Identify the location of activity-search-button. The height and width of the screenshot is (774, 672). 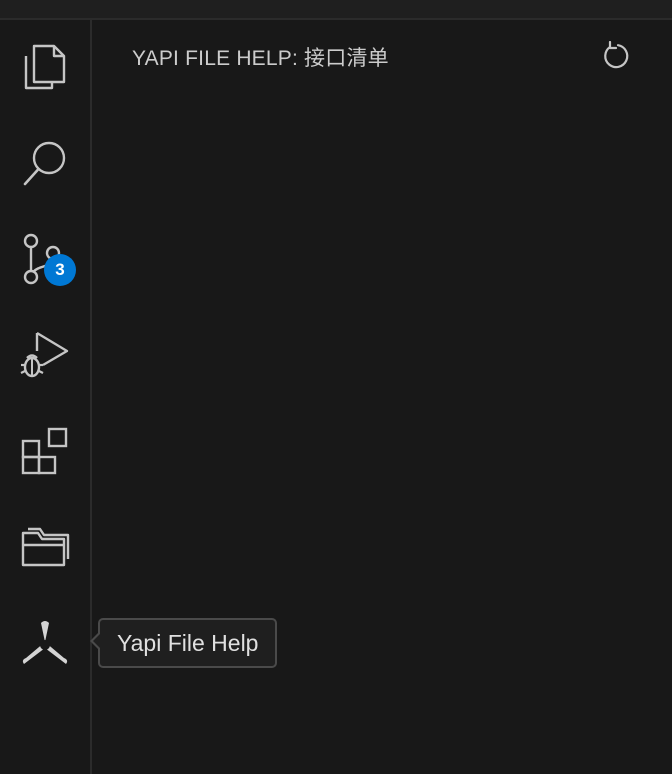
(45, 163).